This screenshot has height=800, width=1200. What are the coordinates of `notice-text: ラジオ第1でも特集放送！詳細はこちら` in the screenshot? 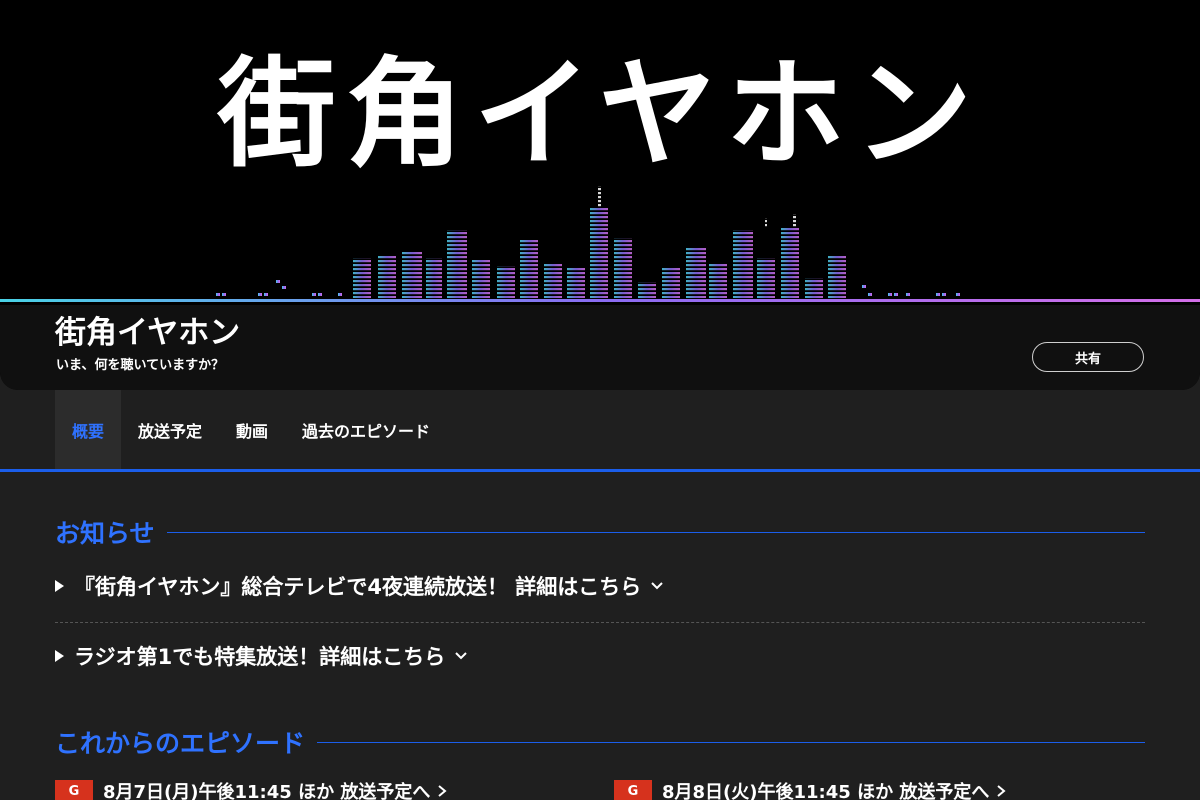 It's located at (260, 657).